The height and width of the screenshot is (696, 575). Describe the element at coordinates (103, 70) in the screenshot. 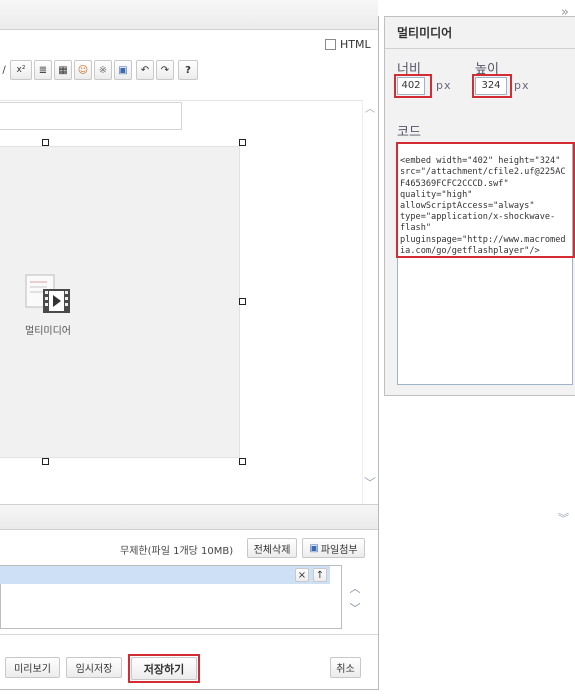

I see `special-char-icon: ※` at that location.